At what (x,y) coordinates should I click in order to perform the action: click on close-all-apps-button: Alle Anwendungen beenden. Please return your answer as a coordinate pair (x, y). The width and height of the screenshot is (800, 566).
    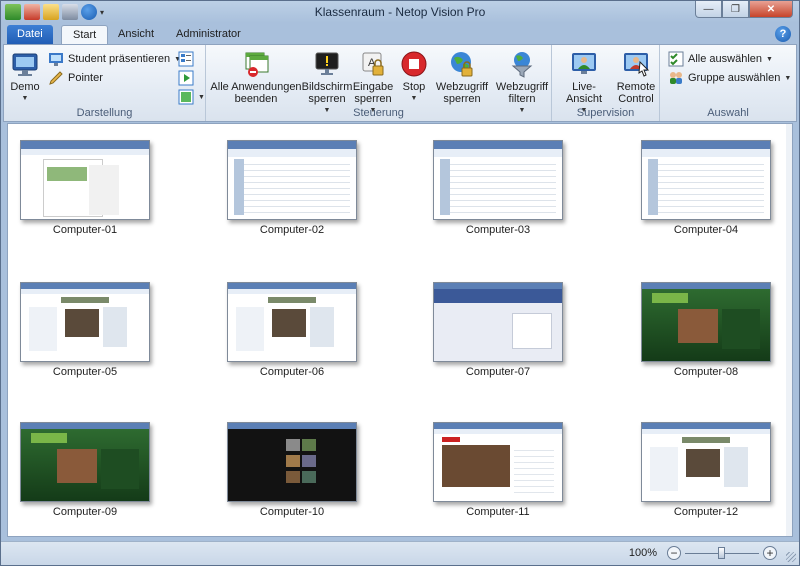
    Looking at the image, I should click on (256, 77).